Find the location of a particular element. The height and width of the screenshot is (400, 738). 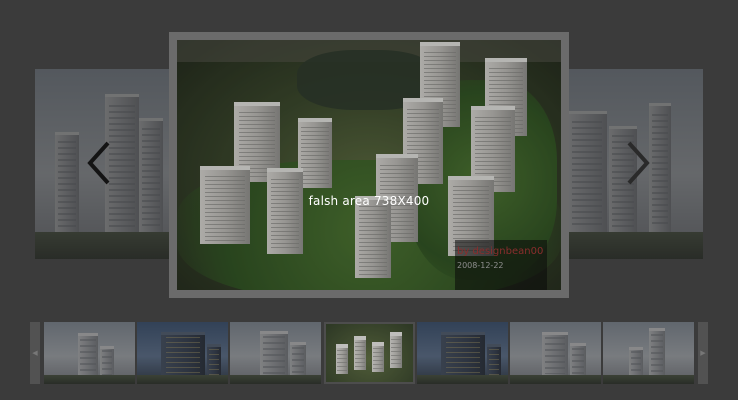

next-button is located at coordinates (638, 163).